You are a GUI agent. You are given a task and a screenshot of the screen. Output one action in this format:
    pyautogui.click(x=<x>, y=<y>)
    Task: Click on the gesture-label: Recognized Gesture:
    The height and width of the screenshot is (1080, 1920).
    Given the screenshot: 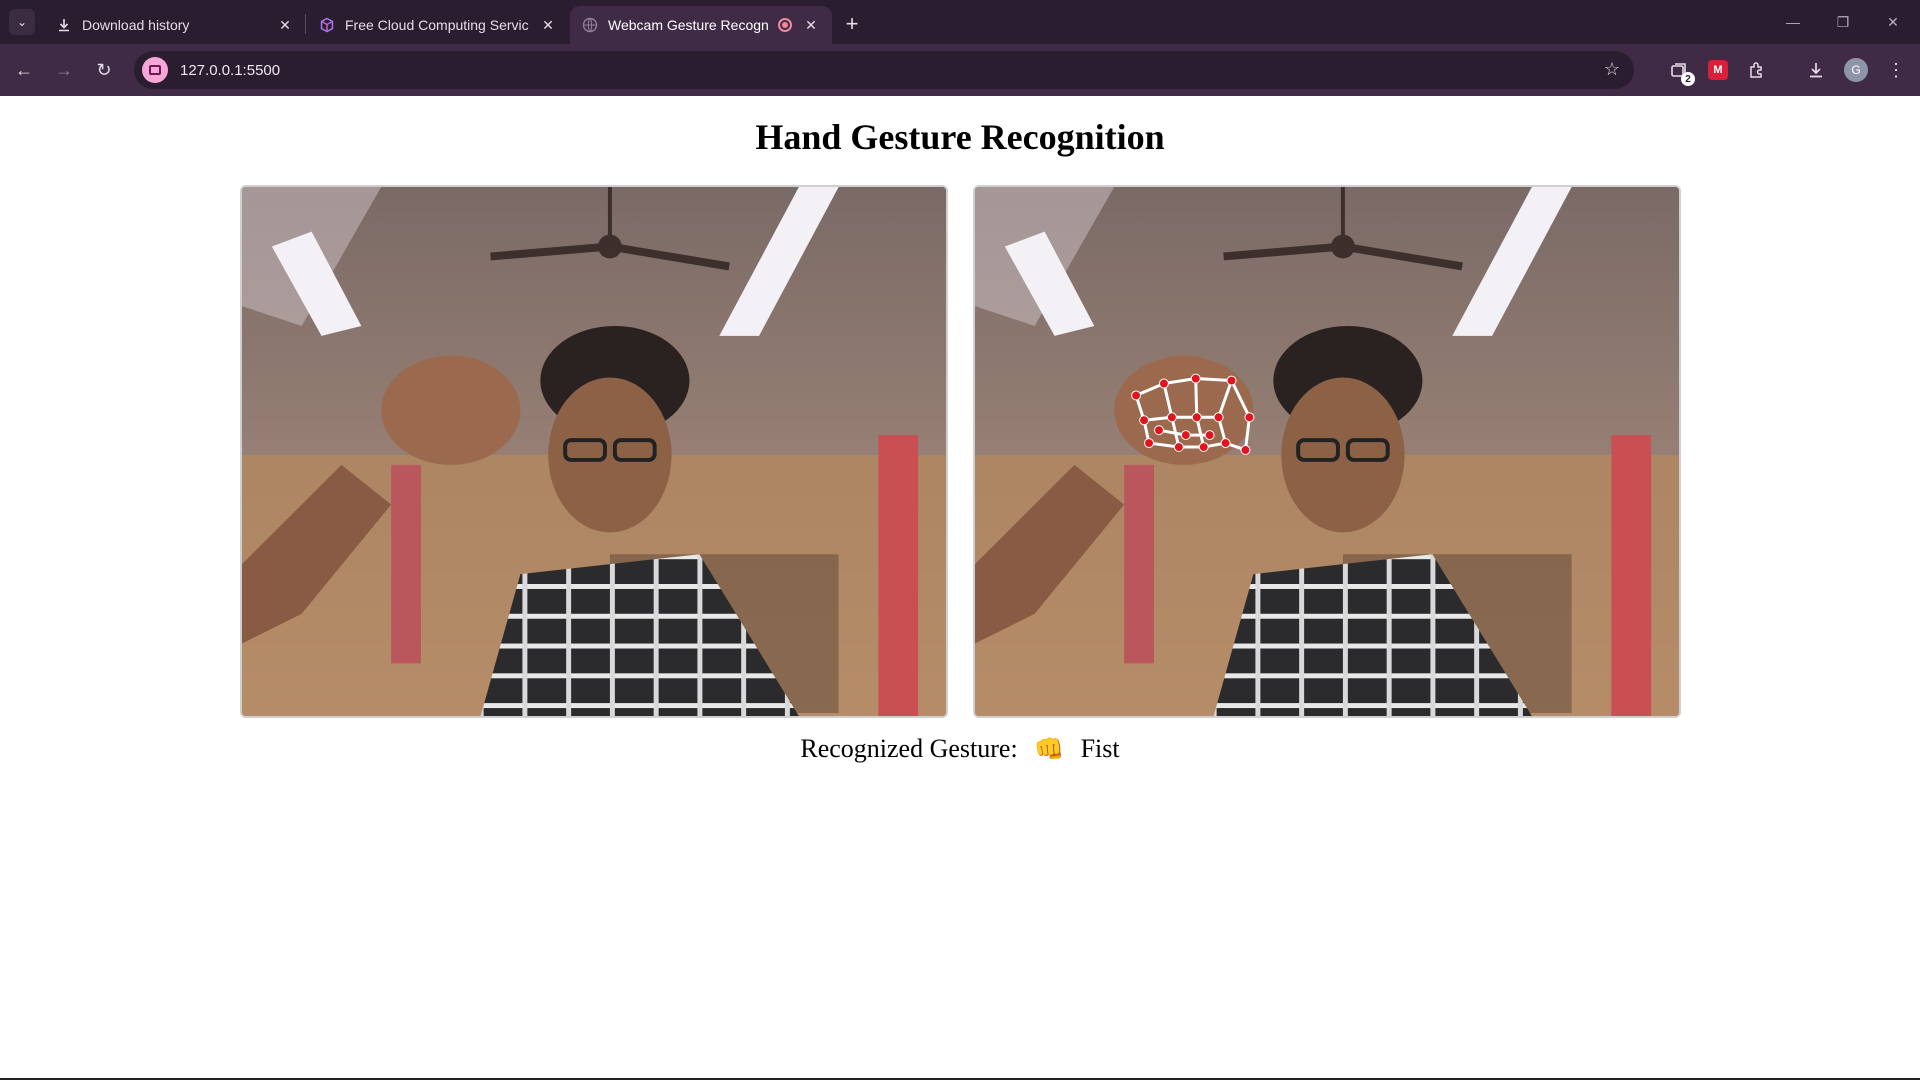 What is the action you would take?
    pyautogui.click(x=909, y=748)
    